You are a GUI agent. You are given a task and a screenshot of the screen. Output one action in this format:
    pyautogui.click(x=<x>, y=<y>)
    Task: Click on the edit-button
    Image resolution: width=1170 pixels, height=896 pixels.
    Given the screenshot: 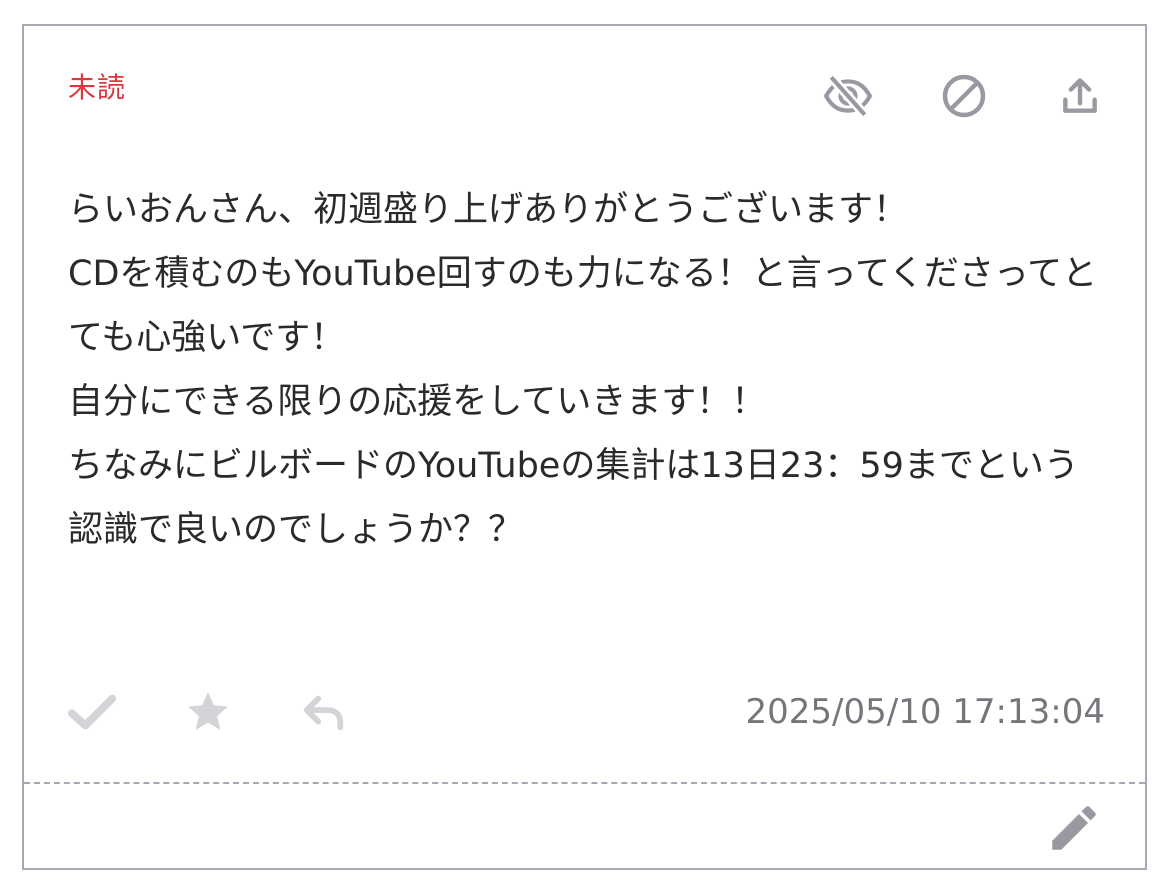 What is the action you would take?
    pyautogui.click(x=1074, y=828)
    